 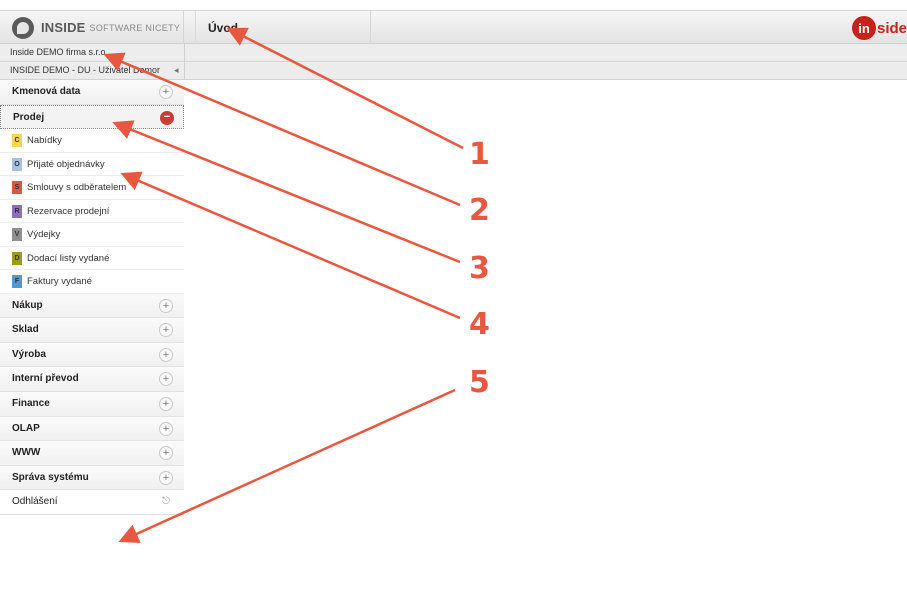 What do you see at coordinates (77, 188) in the screenshot?
I see `submenu-item-label: Smlouvy s odběratelem` at bounding box center [77, 188].